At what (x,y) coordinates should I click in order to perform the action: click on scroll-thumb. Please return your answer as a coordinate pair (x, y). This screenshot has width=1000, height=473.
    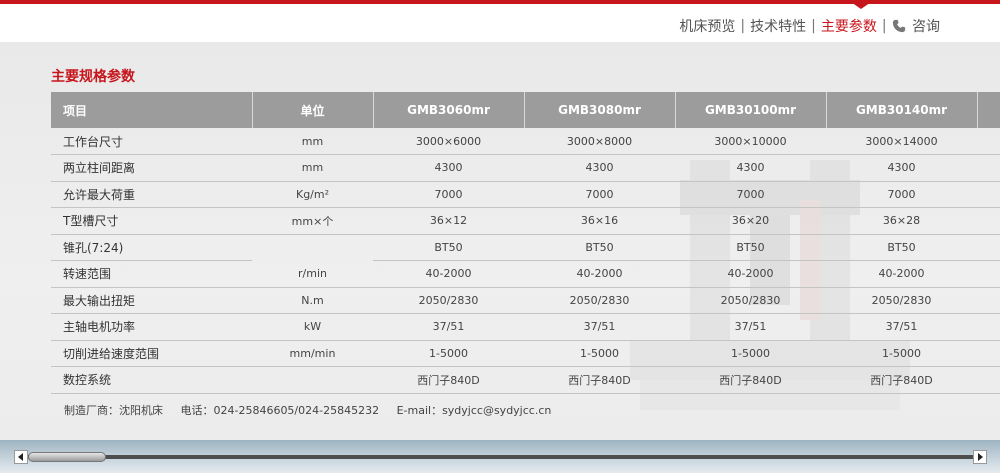
    Looking at the image, I should click on (67, 457).